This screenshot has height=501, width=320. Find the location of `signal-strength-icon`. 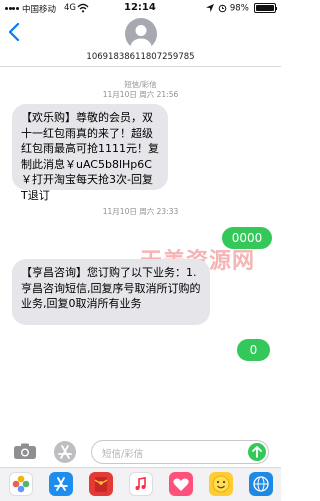

signal-strength-icon is located at coordinates (13, 8).